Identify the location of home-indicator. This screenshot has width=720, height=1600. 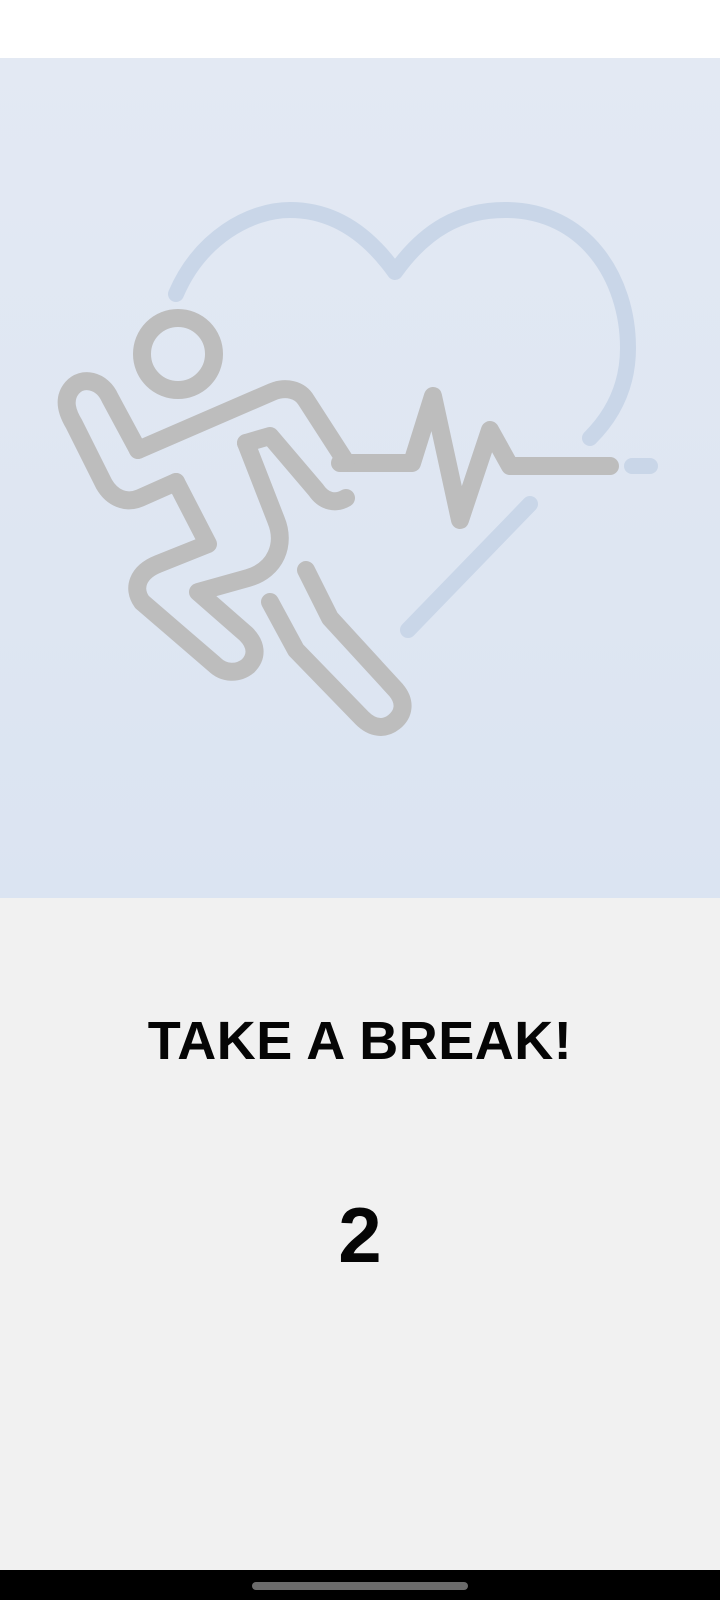
(360, 1586).